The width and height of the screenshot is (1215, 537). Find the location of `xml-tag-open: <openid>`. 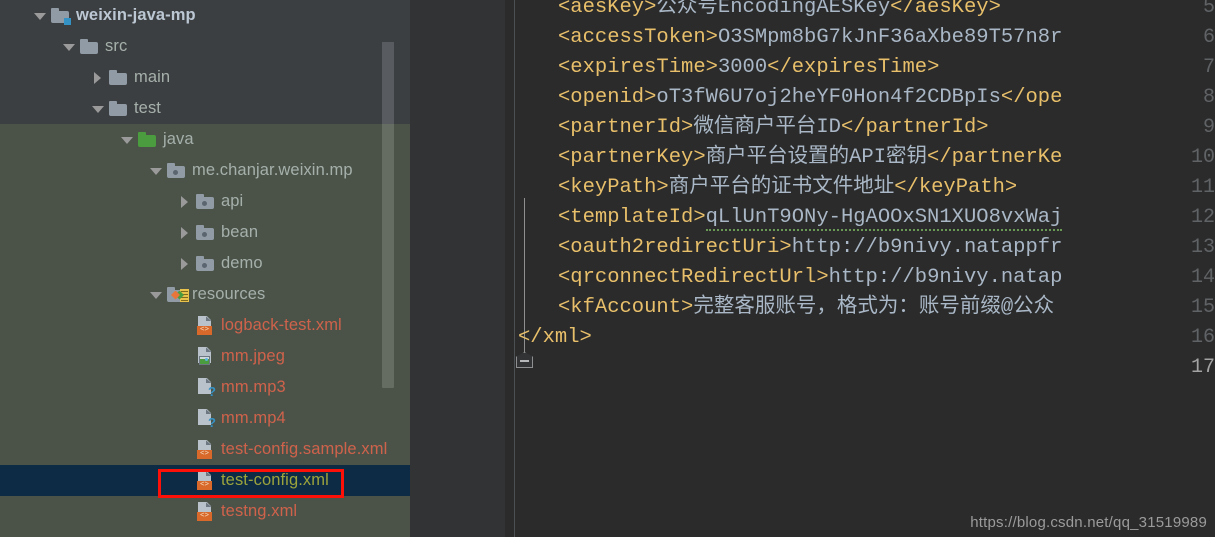

xml-tag-open: <openid> is located at coordinates (607, 97).